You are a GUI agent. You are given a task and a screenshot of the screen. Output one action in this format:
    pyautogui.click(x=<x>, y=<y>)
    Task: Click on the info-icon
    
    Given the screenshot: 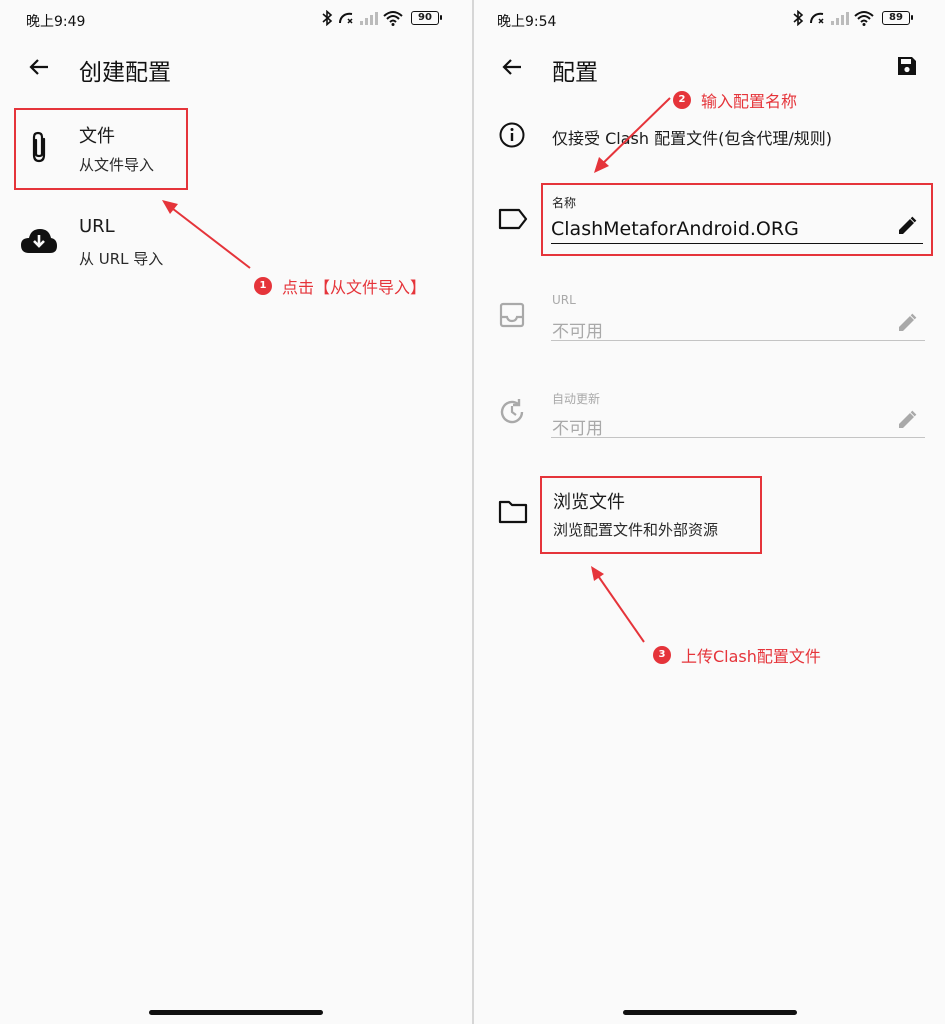 What is the action you would take?
    pyautogui.click(x=512, y=135)
    